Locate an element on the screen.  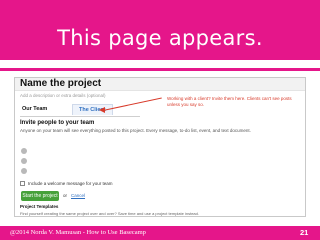
start-project-button: Start the project is located at coordinates (40, 196).